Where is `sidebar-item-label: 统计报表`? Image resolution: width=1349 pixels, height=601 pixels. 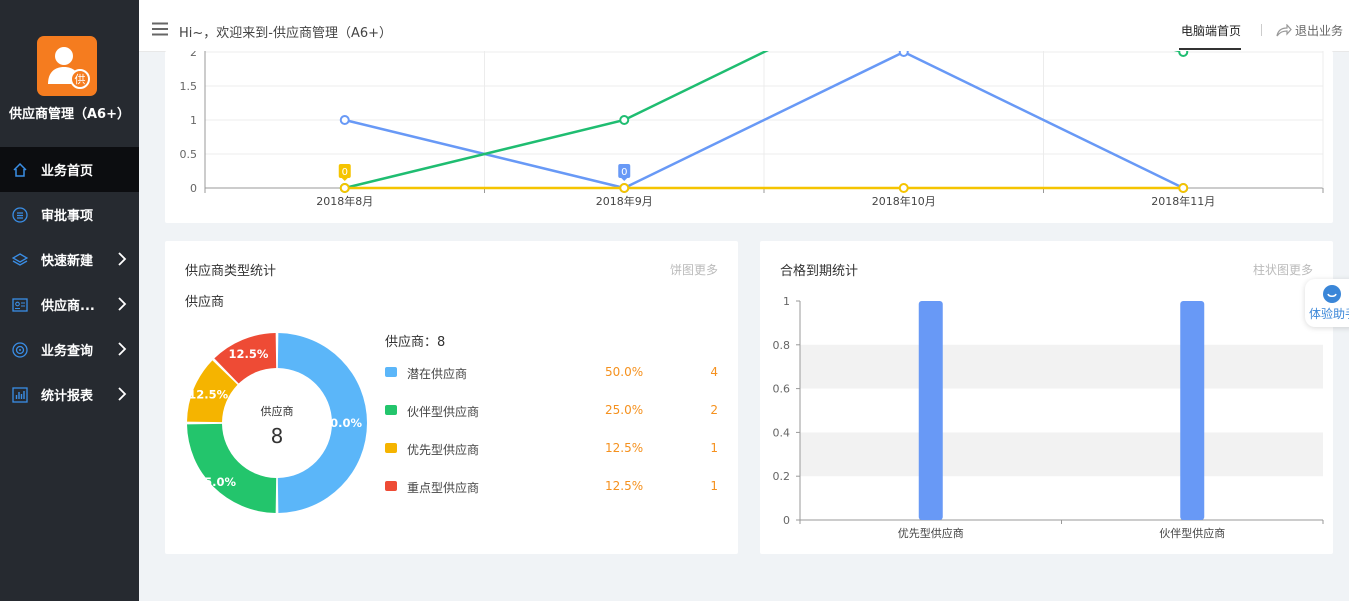 sidebar-item-label: 统计报表 is located at coordinates (67, 396).